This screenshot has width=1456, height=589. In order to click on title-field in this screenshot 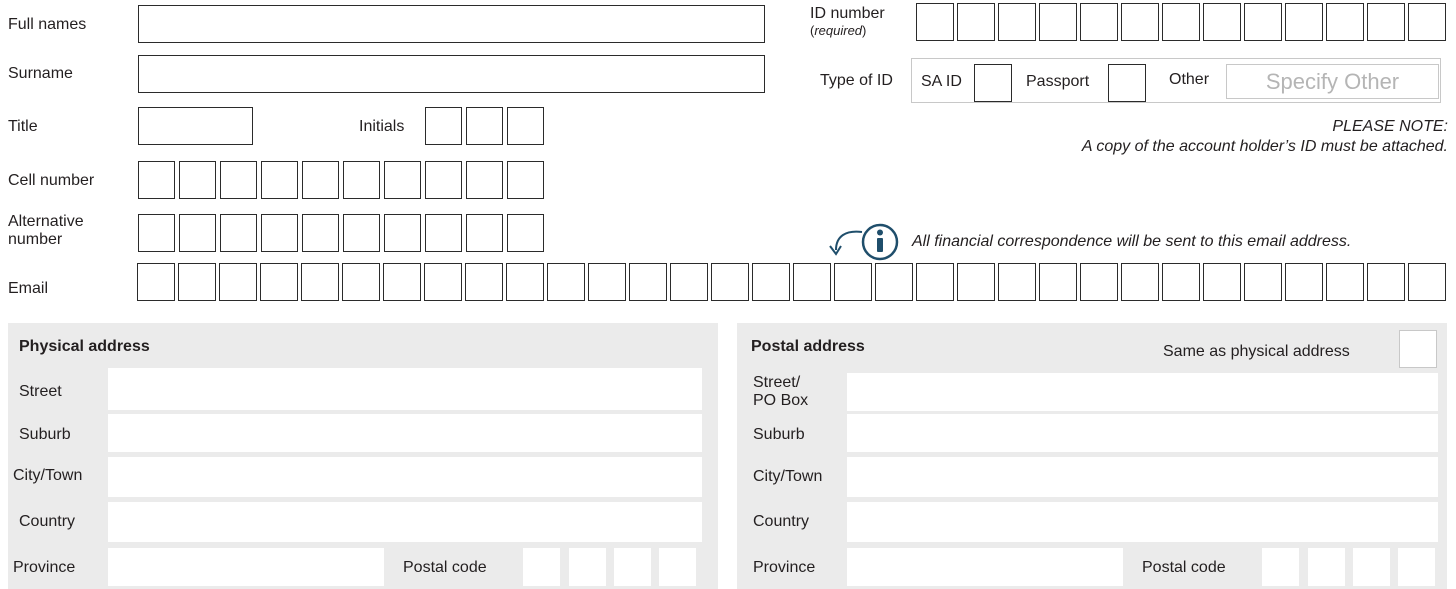, I will do `click(195, 126)`.